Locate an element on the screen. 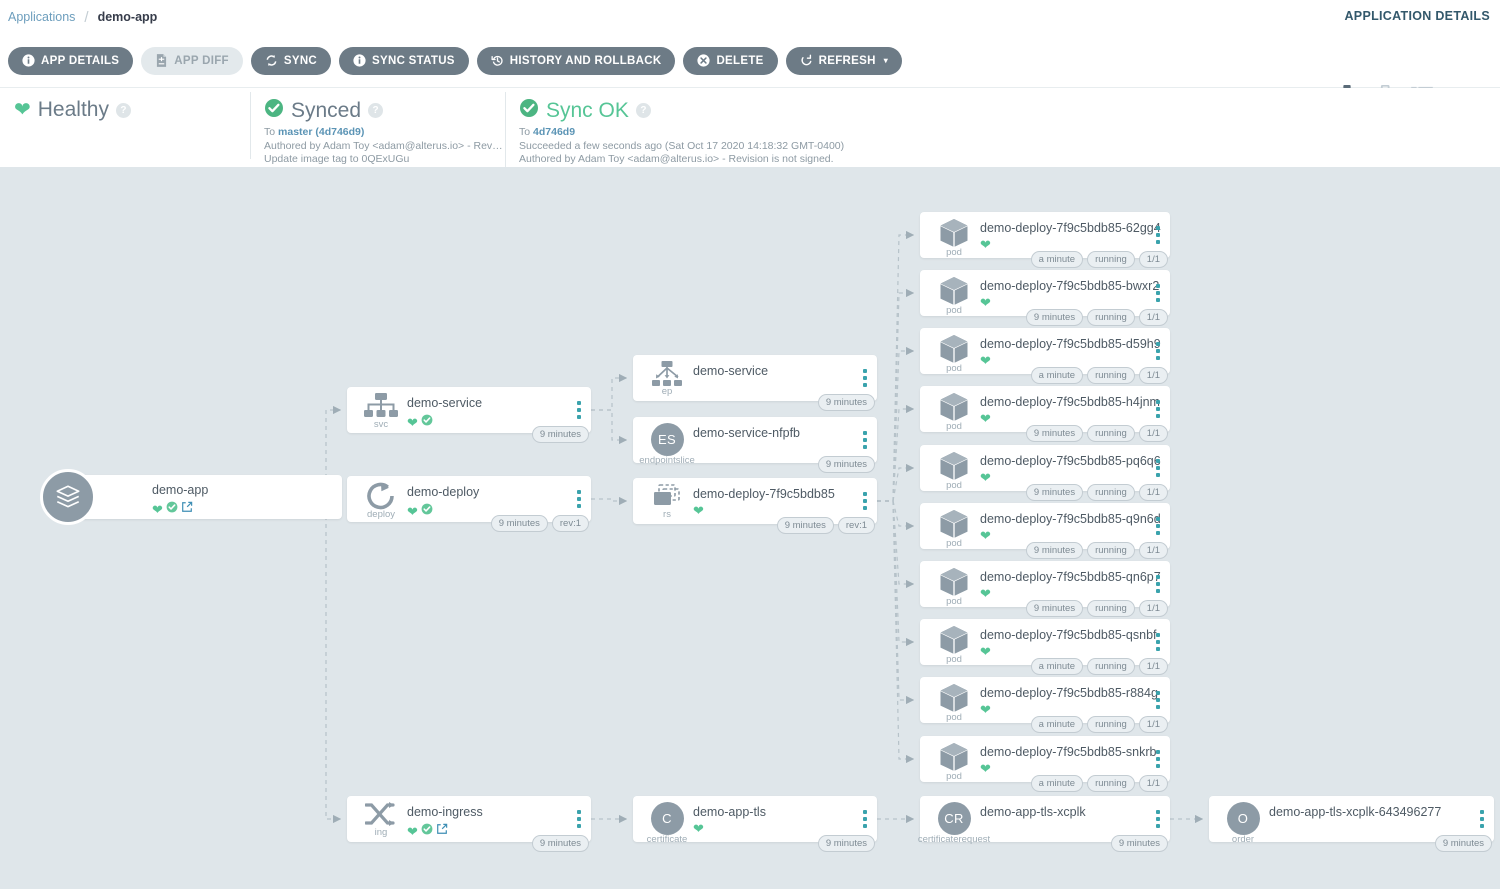  health-help-icon: ? is located at coordinates (123, 110).